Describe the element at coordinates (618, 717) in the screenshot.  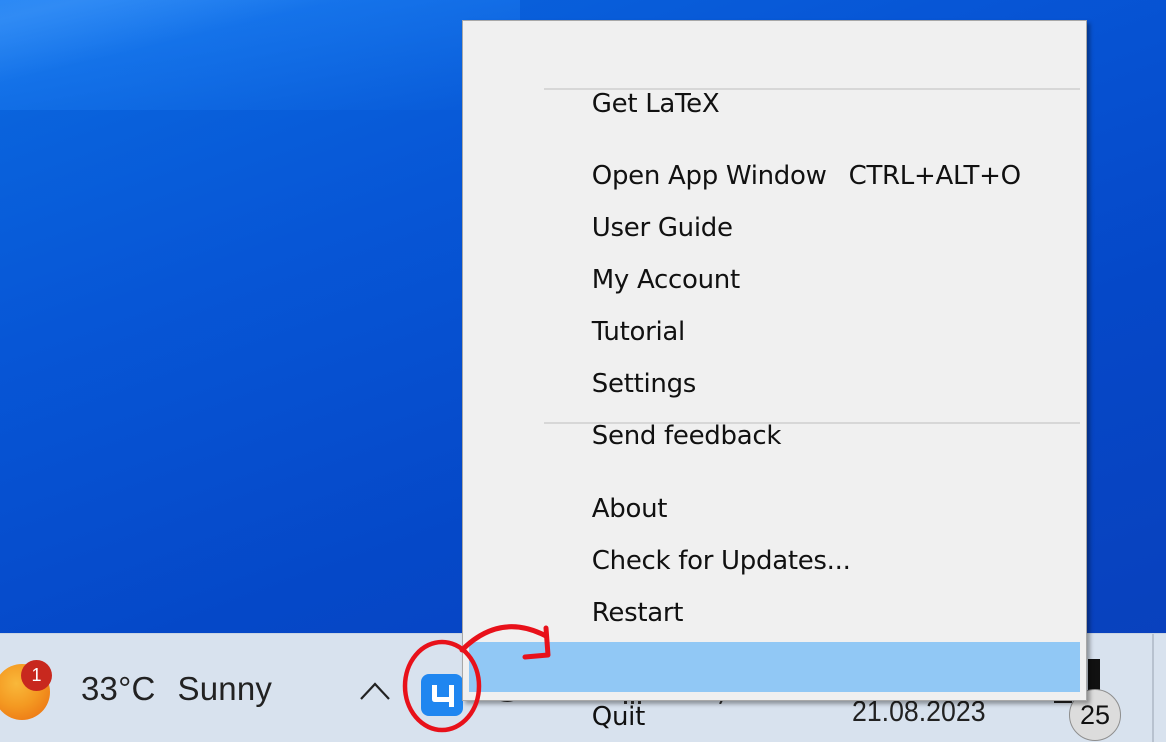
I see `menu-item-label: Quit` at that location.